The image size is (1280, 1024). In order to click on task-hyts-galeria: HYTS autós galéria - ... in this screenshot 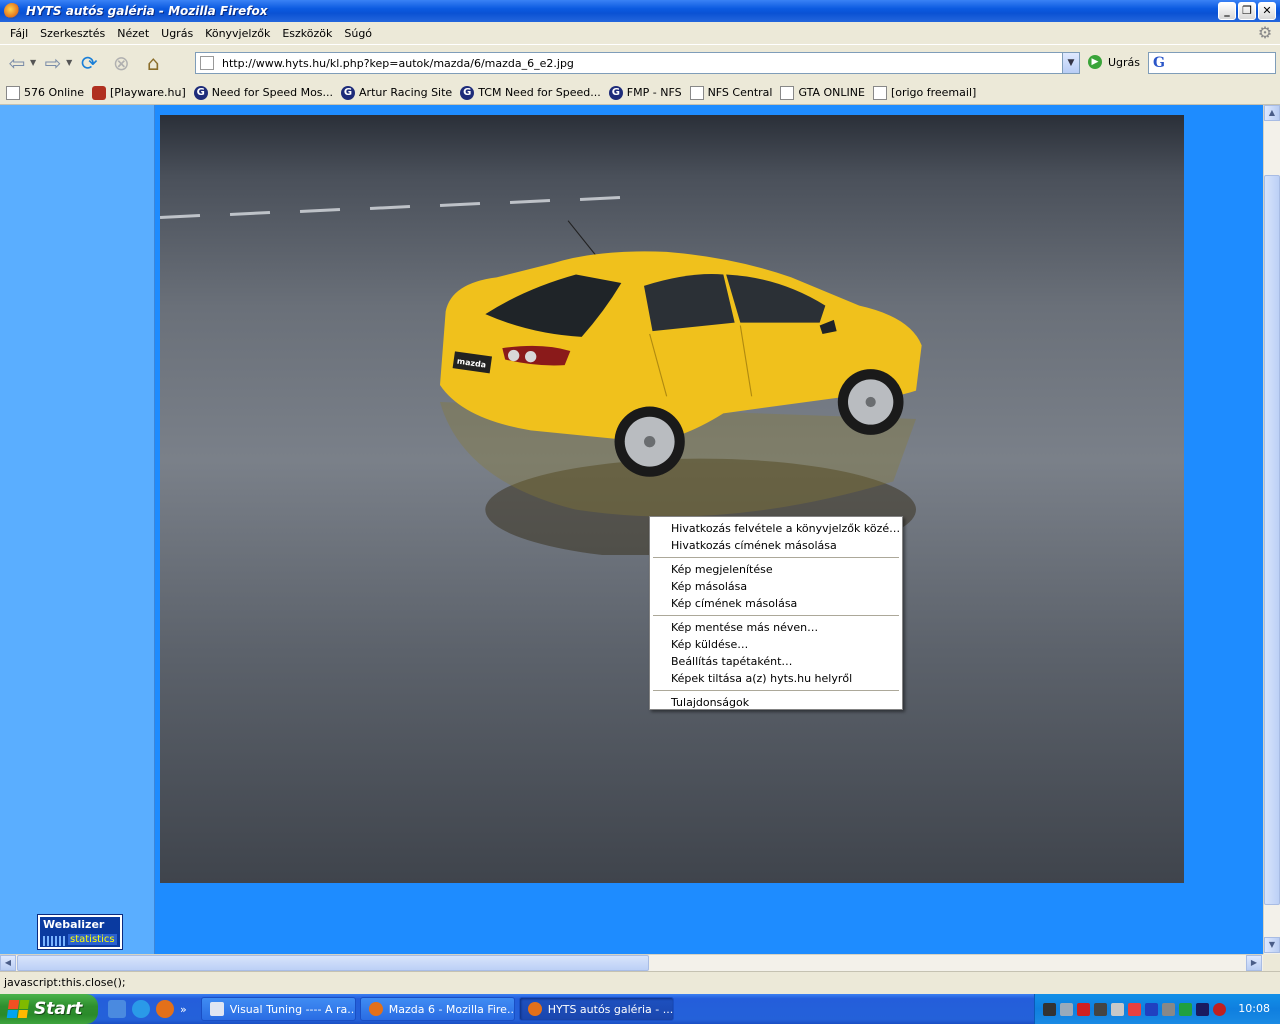, I will do `click(596, 1009)`.